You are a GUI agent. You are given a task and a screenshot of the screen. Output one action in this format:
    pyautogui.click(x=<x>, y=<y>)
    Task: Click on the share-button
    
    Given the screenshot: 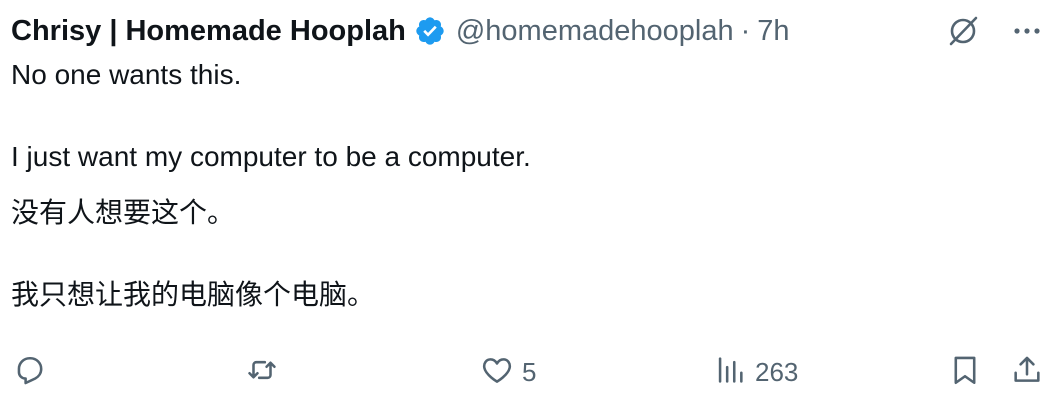 What is the action you would take?
    pyautogui.click(x=1027, y=372)
    